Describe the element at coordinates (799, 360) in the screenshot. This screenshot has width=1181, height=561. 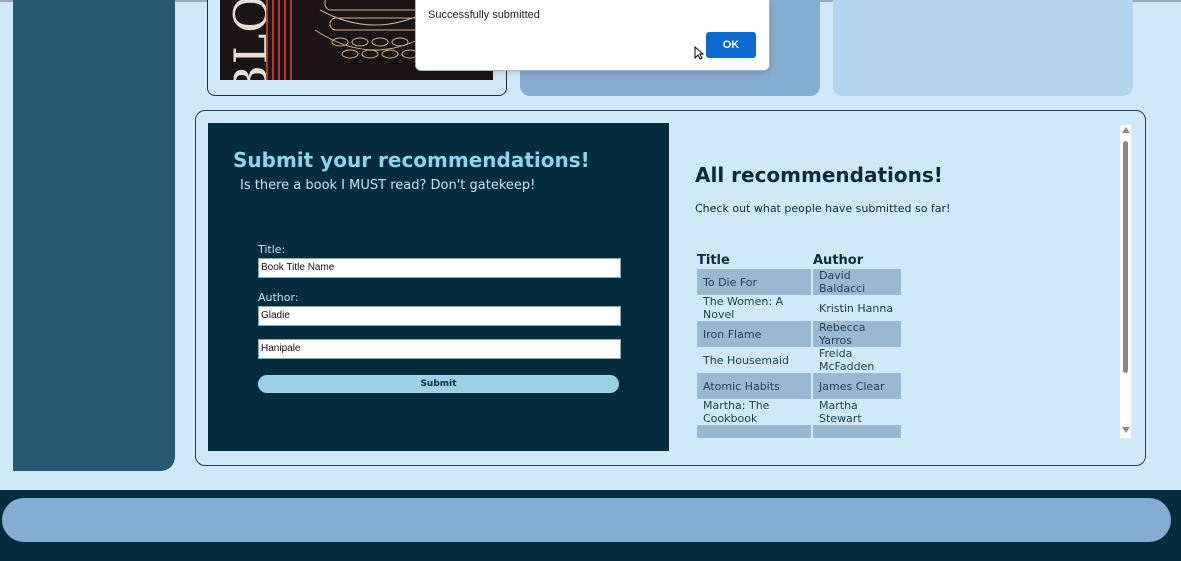
I see `table-row: The Housemaid Freida McFadden` at that location.